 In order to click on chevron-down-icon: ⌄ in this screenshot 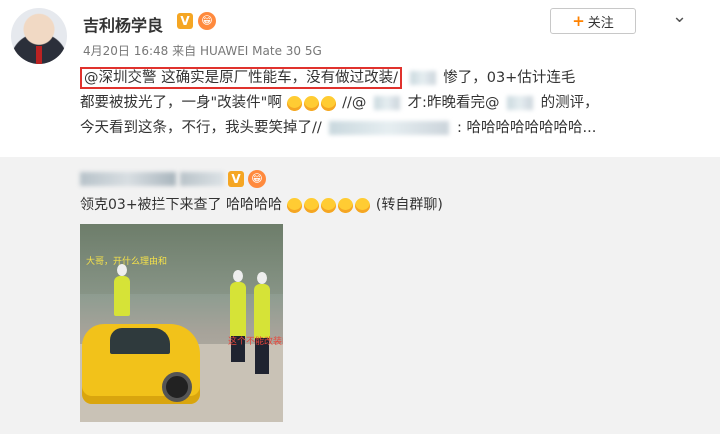, I will do `click(679, 16)`.